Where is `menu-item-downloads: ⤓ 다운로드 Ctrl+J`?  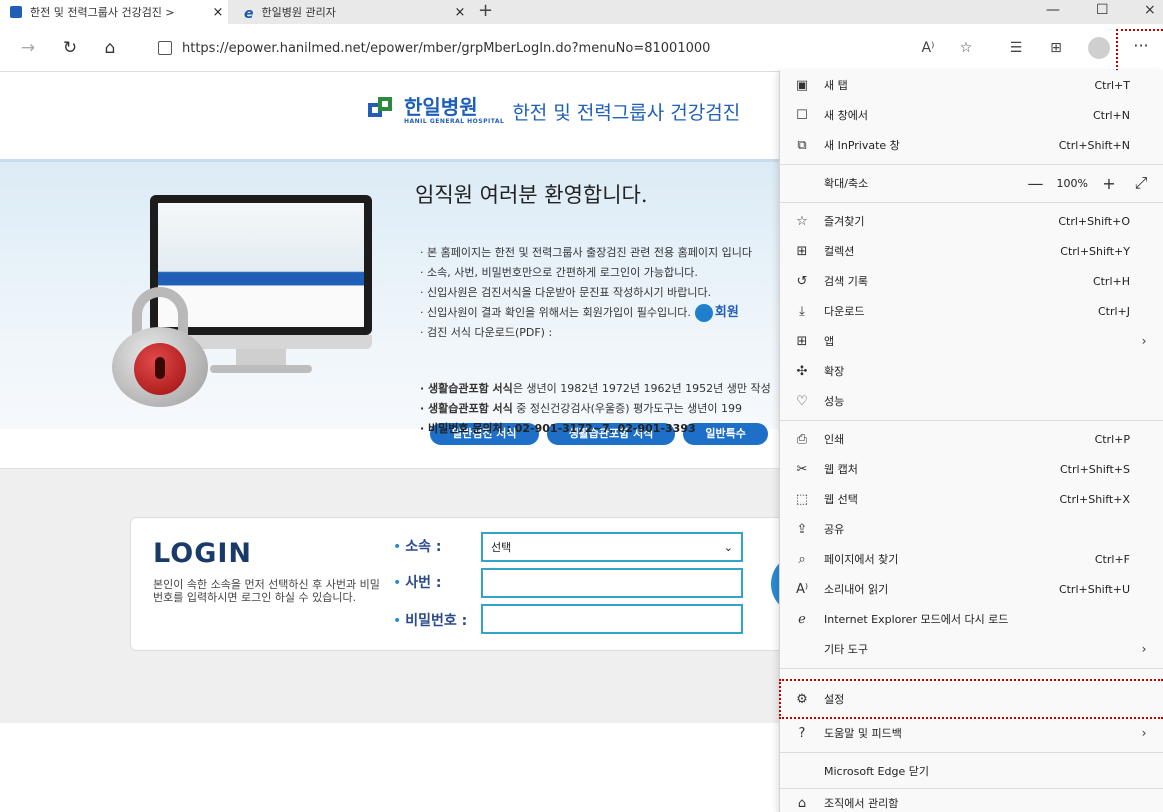
menu-item-downloads: ⤓ 다운로드 Ctrl+J is located at coordinates (971, 311).